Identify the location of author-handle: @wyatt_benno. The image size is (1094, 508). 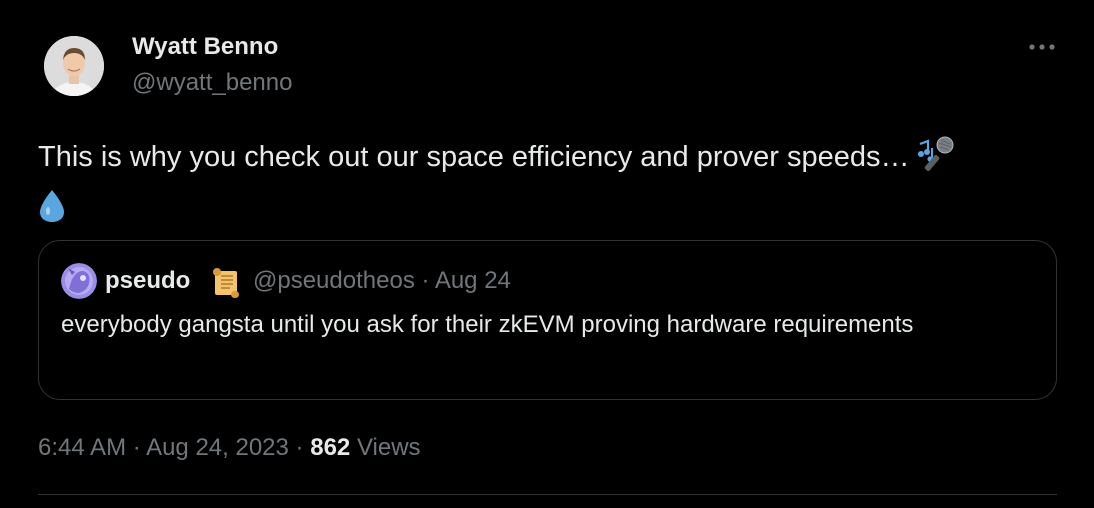
(212, 83).